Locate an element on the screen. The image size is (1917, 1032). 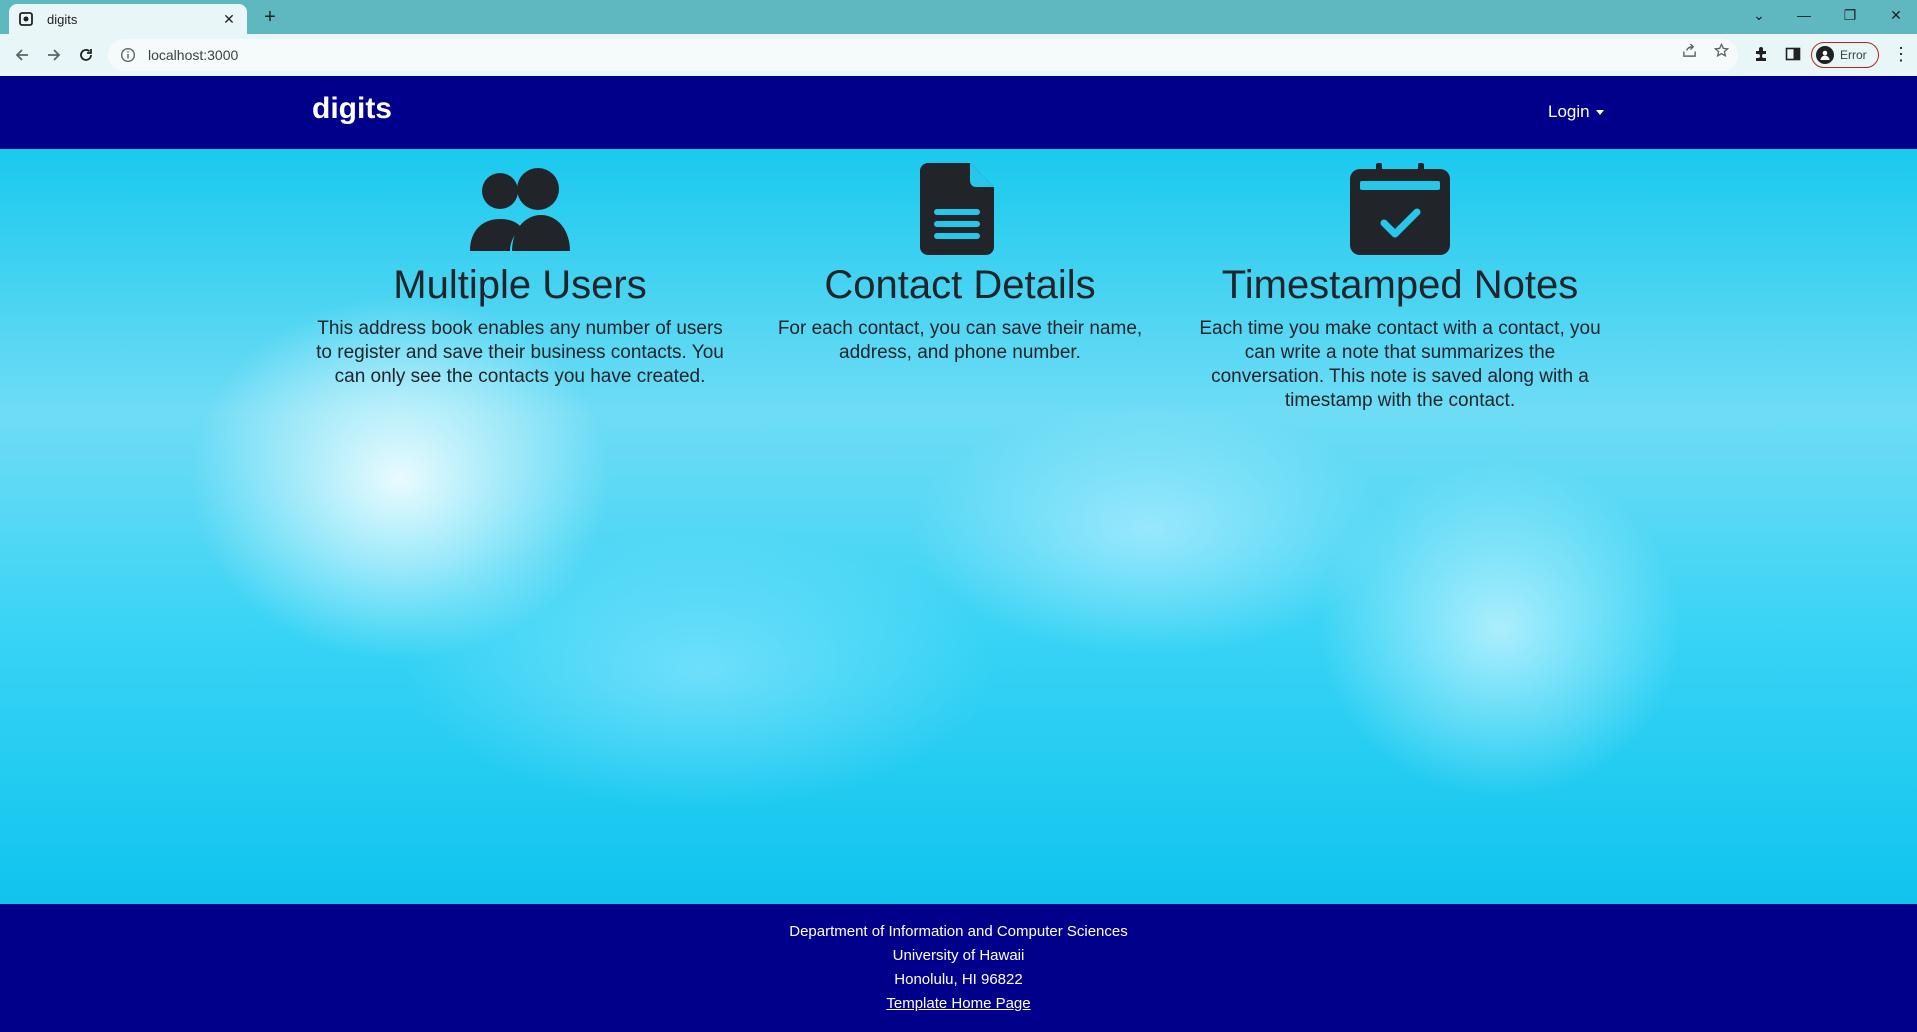
file-lines-icon is located at coordinates (957, 209).